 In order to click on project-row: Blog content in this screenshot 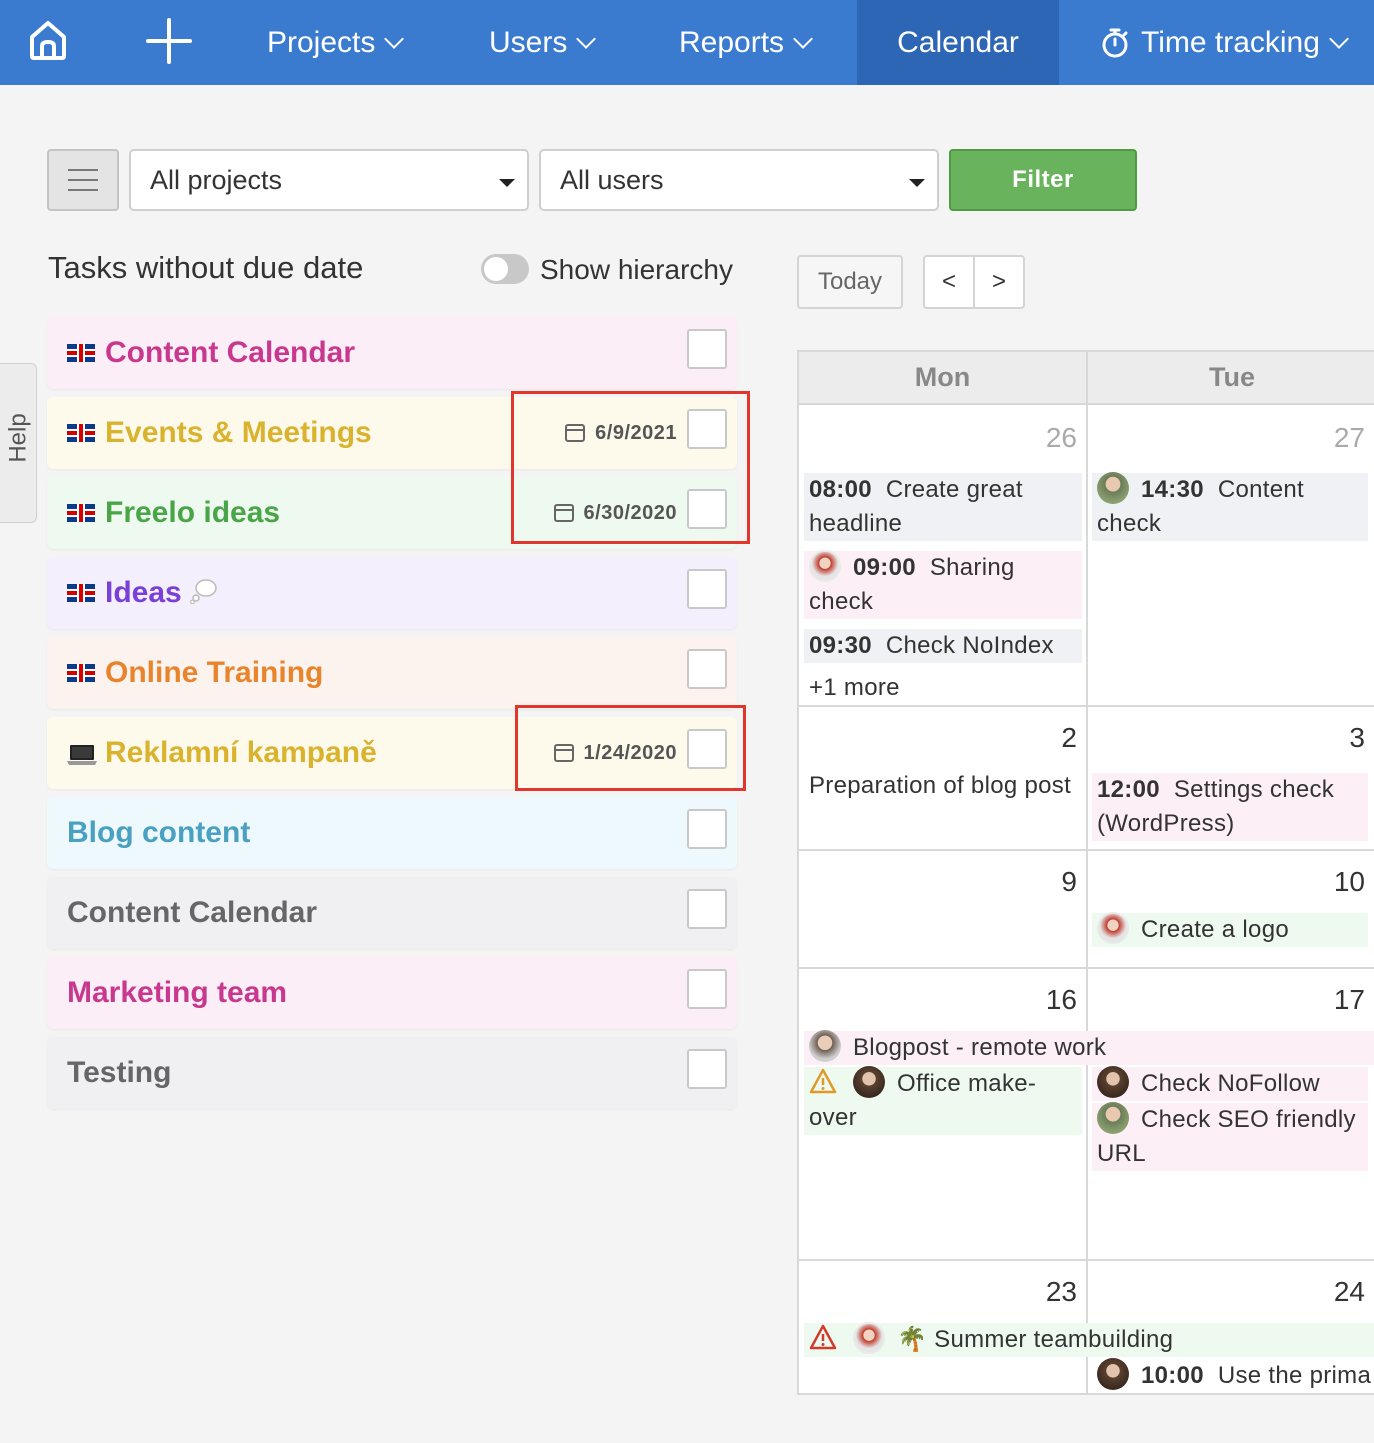, I will do `click(392, 833)`.